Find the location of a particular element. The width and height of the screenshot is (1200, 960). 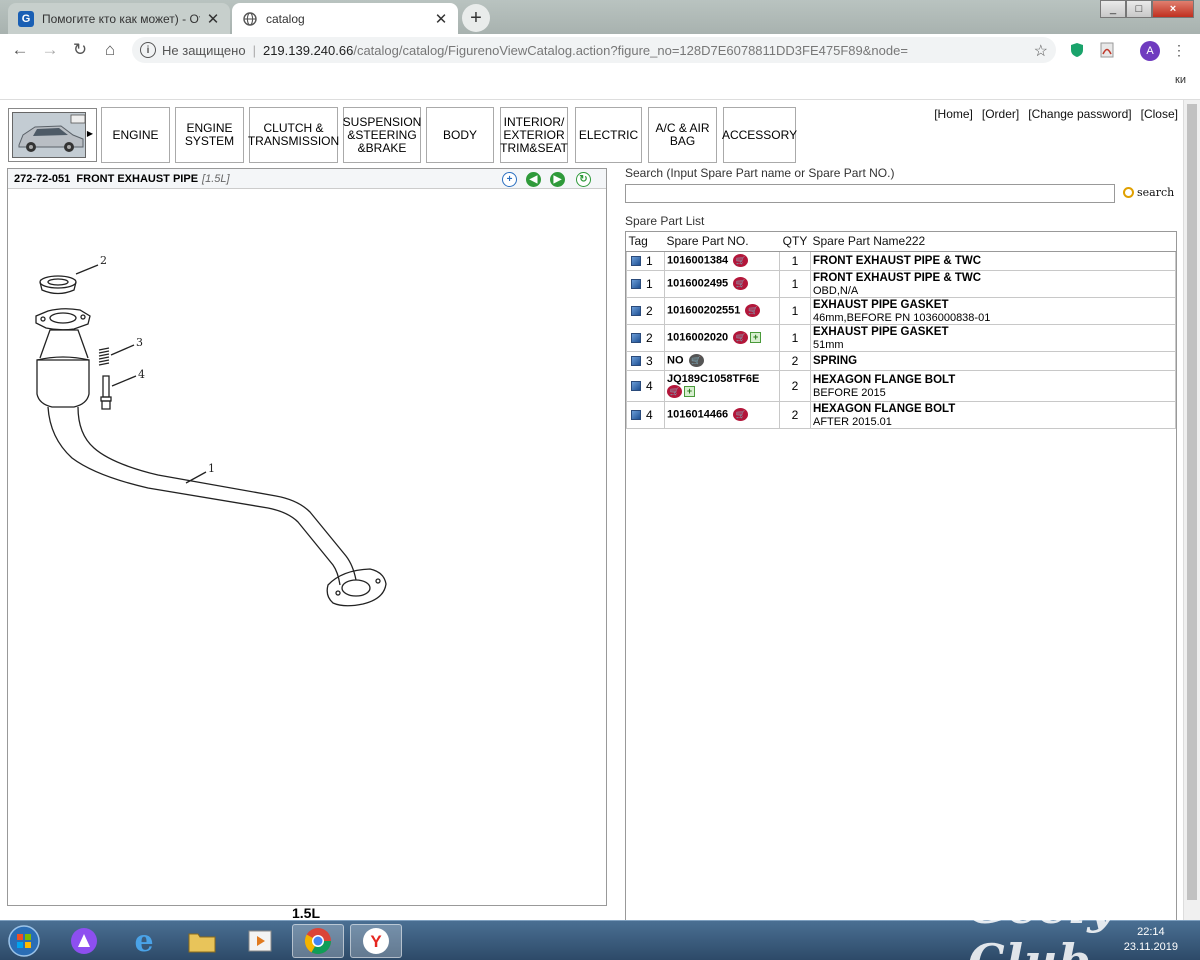

category-ac-airbag-button: A/C & AIR BAG is located at coordinates (682, 135).